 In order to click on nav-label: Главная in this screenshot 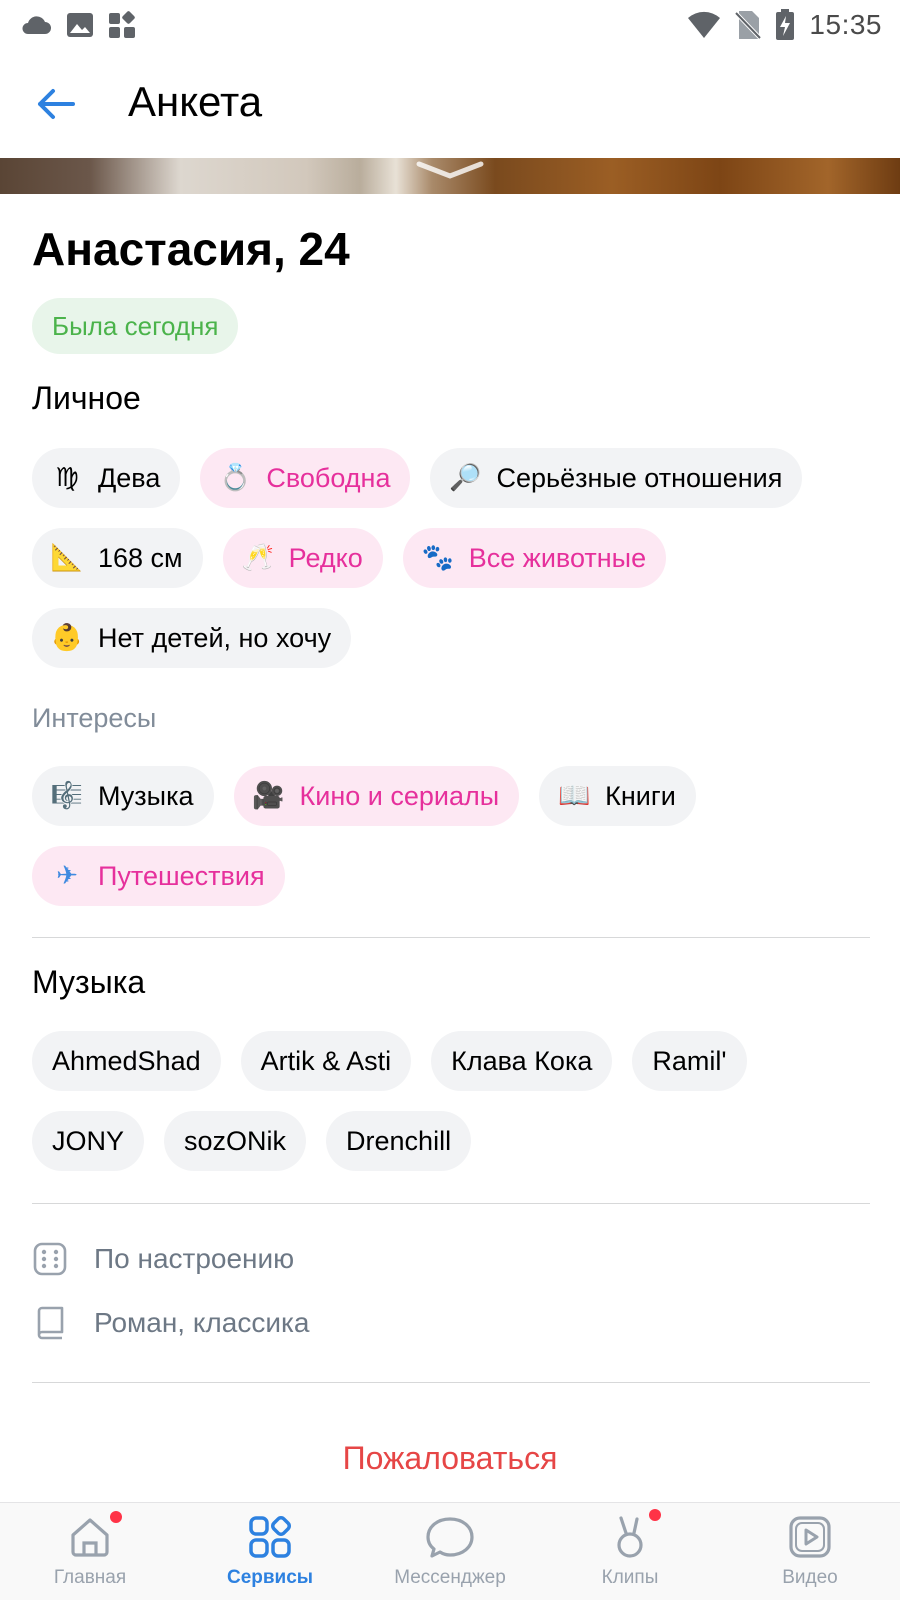, I will do `click(90, 1577)`.